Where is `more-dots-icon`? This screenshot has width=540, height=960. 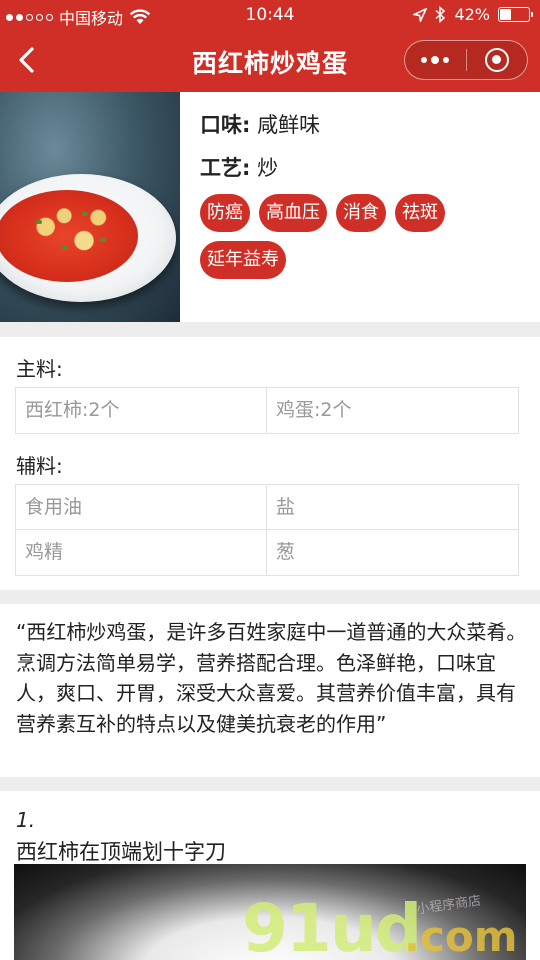
more-dots-icon is located at coordinates (435, 60).